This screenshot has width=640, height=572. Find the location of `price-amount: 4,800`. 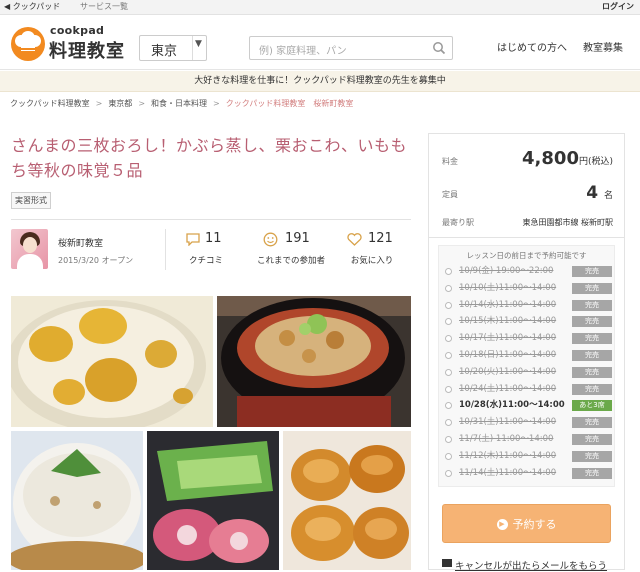

price-amount: 4,800 is located at coordinates (550, 158).